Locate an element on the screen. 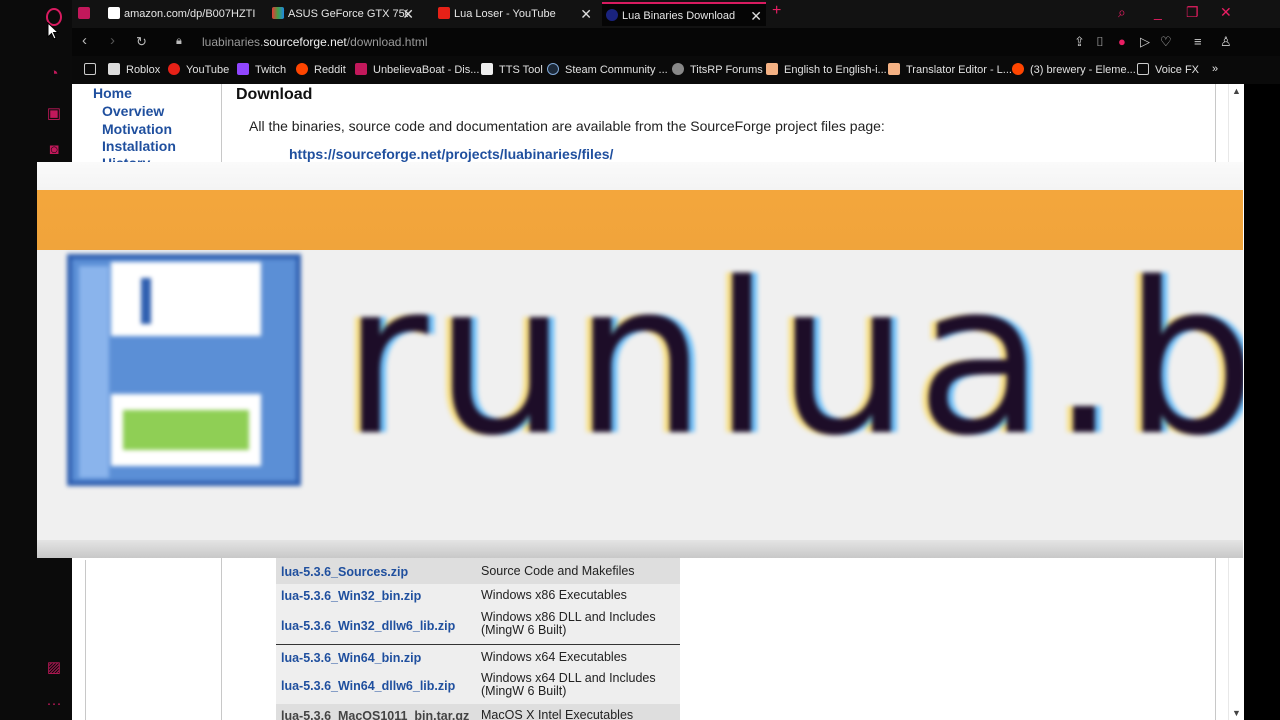 The image size is (1280, 720). tab-title: ASUS GeForce GTX 750 Ti O is located at coordinates (348, 14).